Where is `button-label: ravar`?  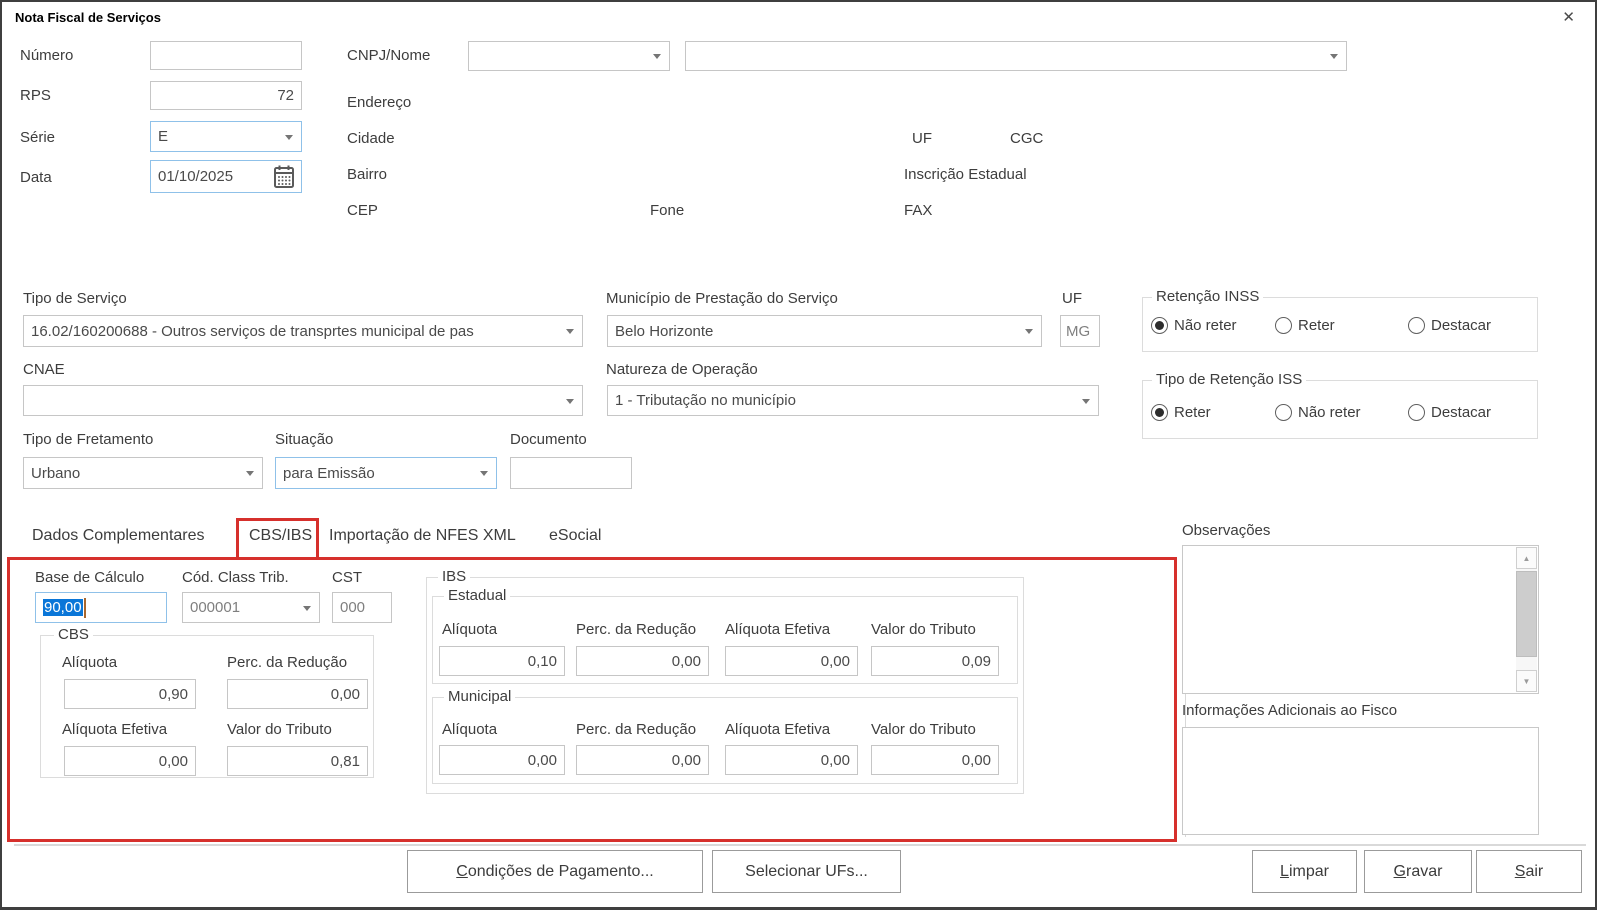 button-label: ravar is located at coordinates (1424, 871).